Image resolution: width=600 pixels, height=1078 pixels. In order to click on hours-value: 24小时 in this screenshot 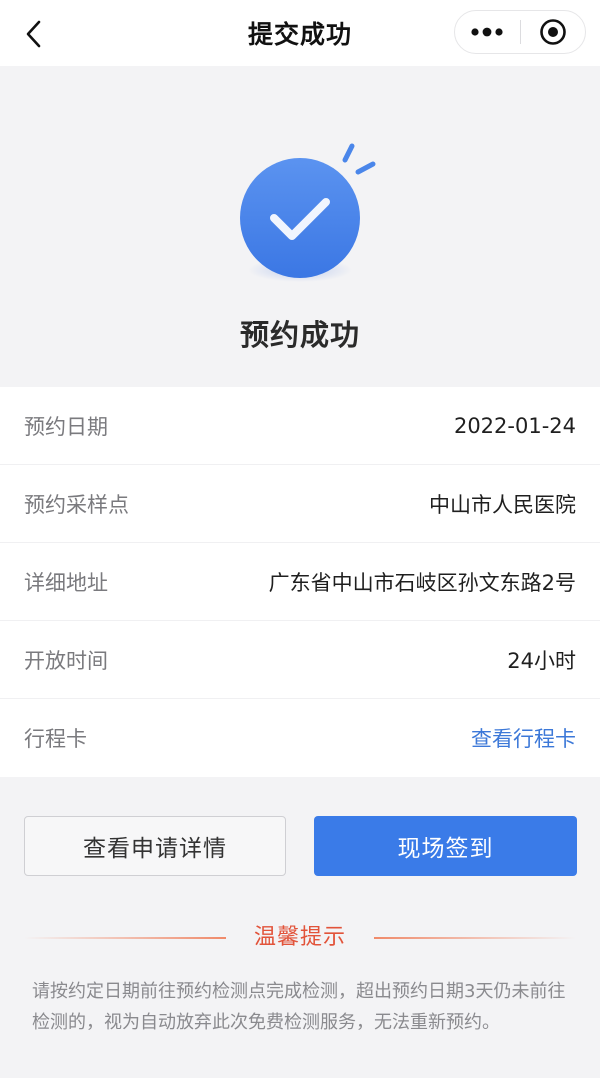, I will do `click(541, 660)`.